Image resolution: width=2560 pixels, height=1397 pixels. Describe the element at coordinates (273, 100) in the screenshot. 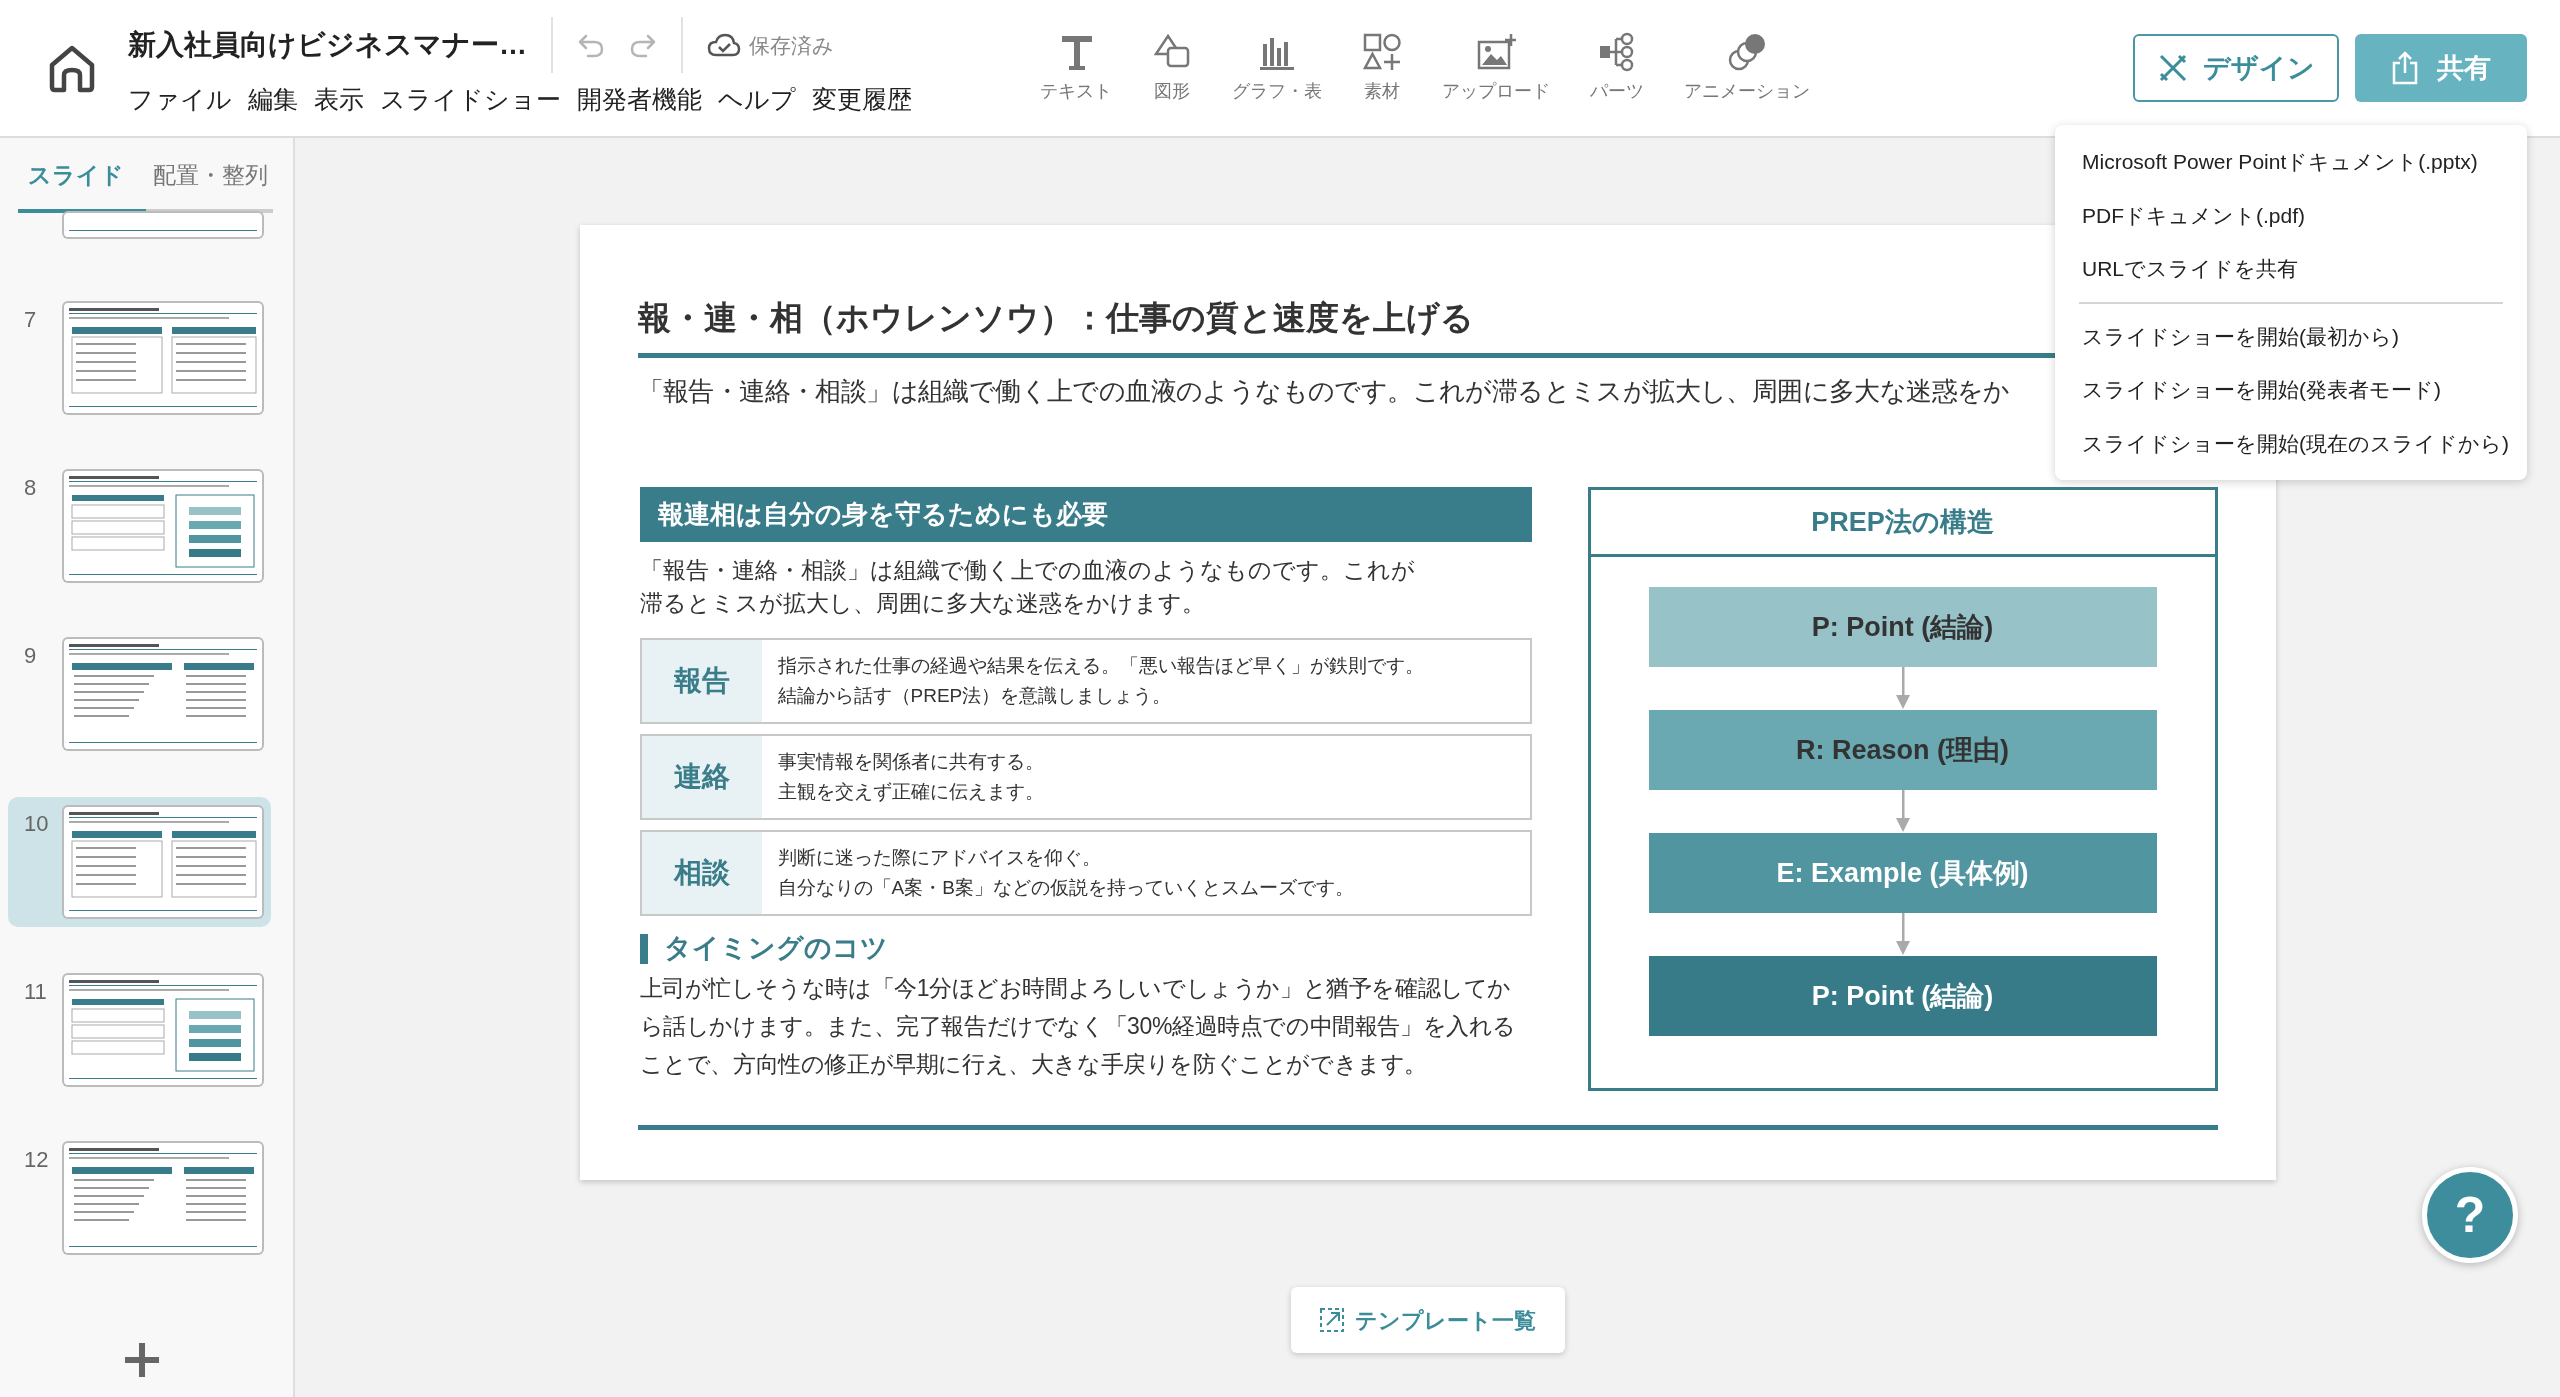

I see `menu-item: 編集` at that location.